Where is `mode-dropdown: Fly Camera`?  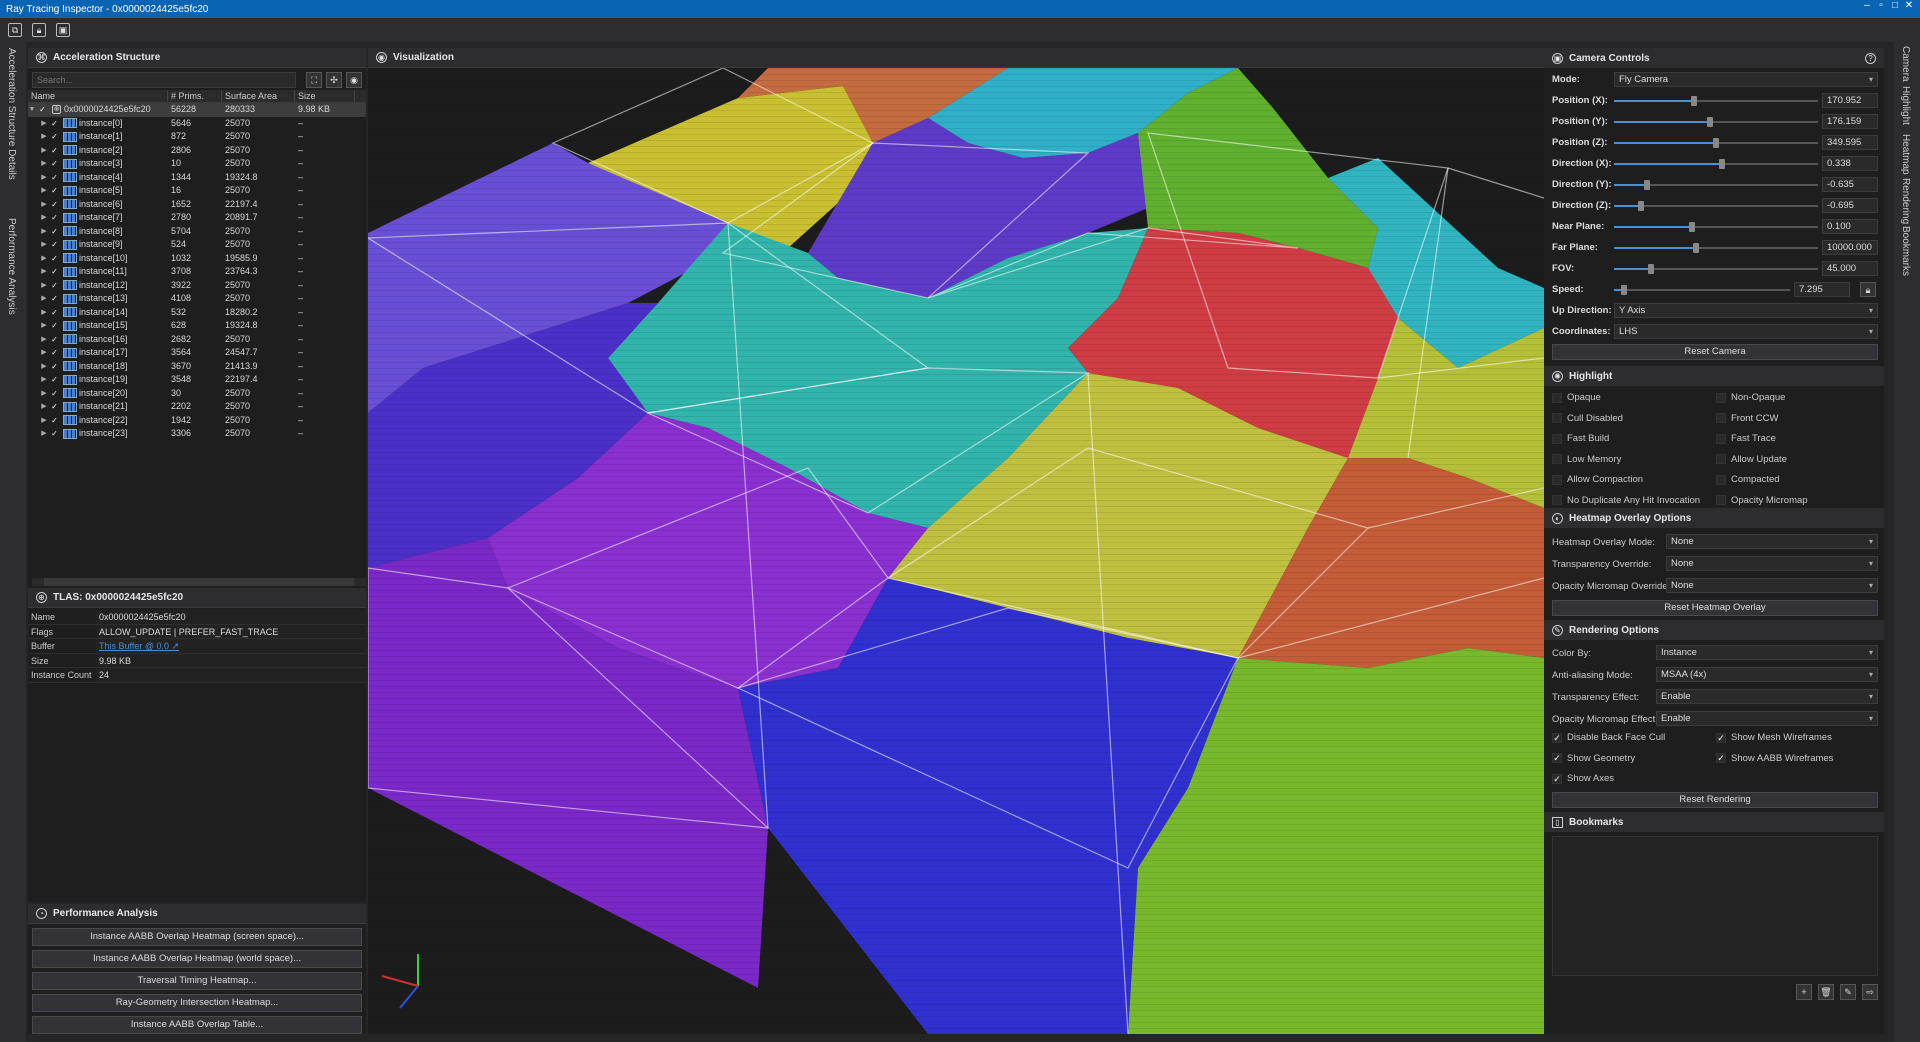 mode-dropdown: Fly Camera is located at coordinates (1746, 79).